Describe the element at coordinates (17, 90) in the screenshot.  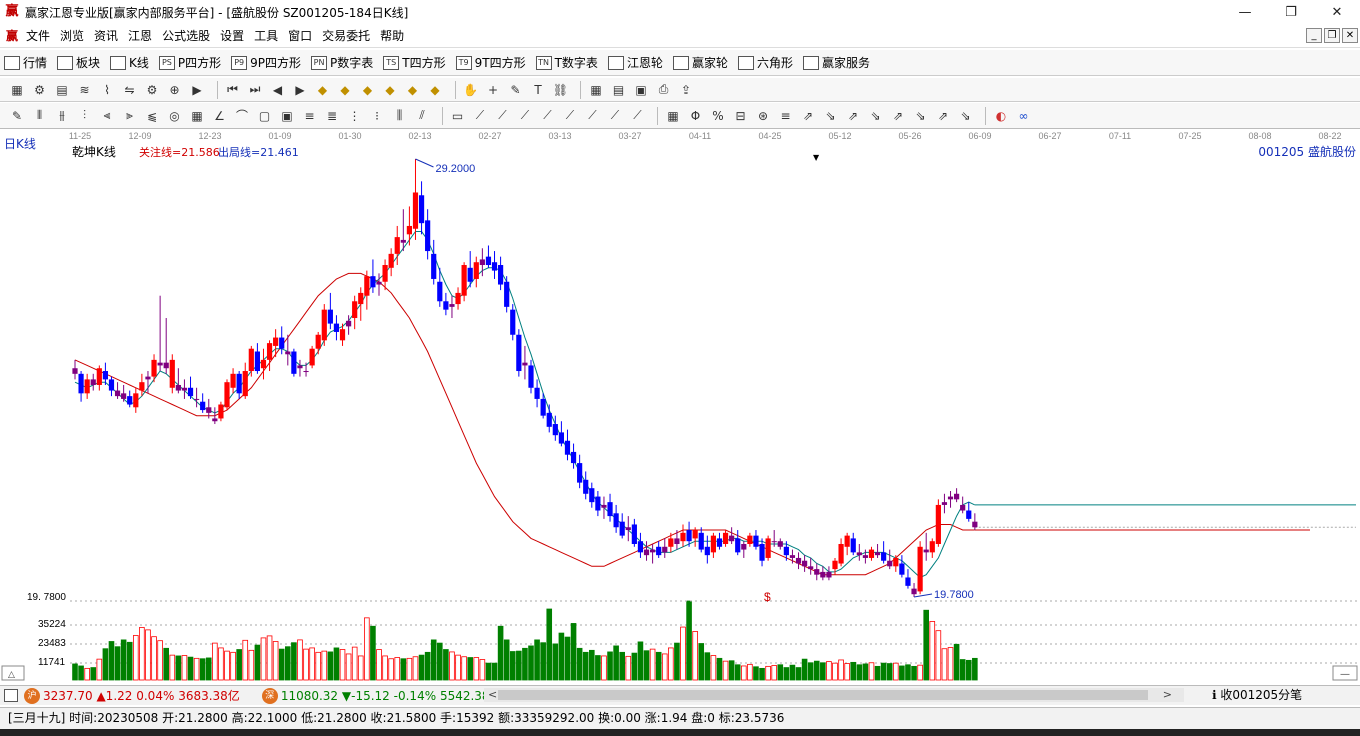
I see `bar-chart-icon: ▦` at that location.